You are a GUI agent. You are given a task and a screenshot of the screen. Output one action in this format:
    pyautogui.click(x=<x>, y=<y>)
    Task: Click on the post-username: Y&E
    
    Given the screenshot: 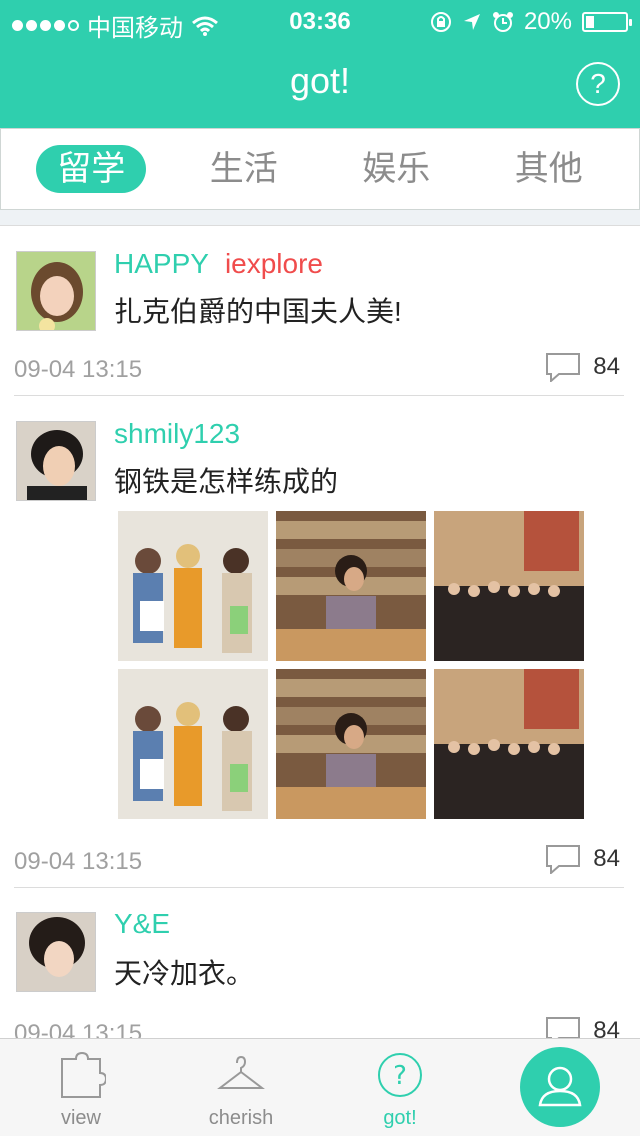 What is the action you would take?
    pyautogui.click(x=142, y=924)
    